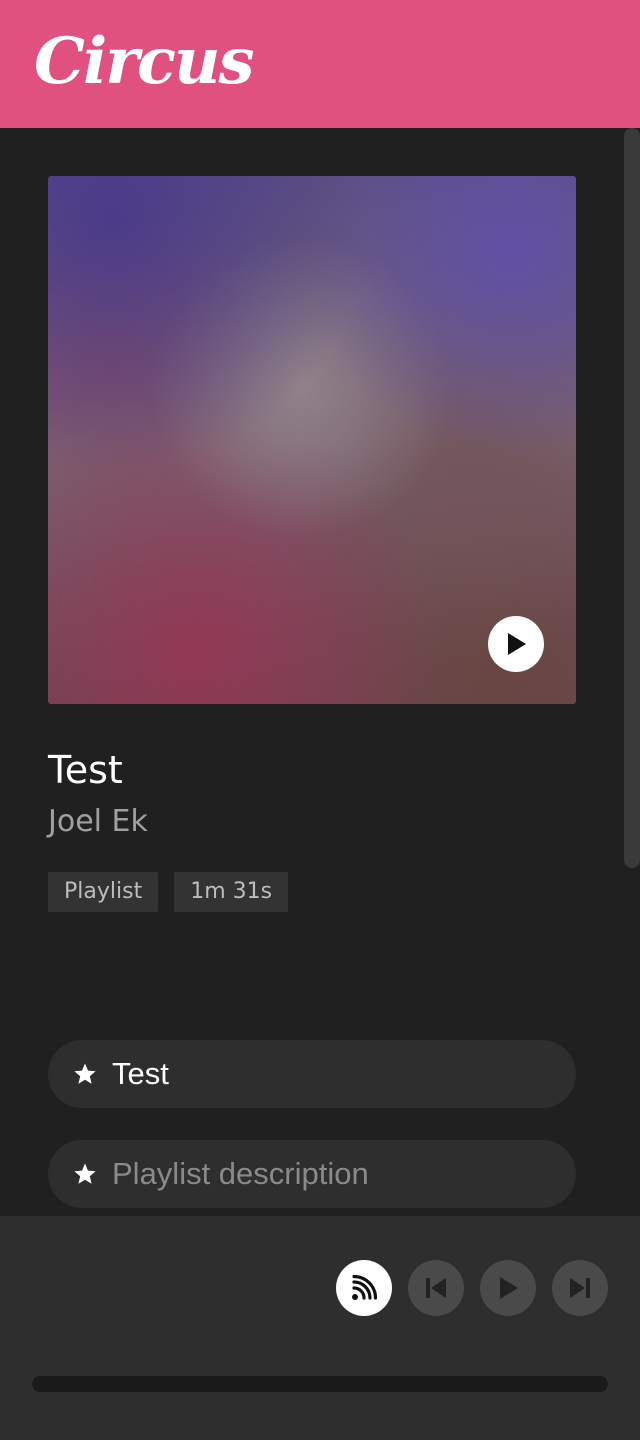 Image resolution: width=640 pixels, height=1440 pixels. I want to click on next-button, so click(580, 1288).